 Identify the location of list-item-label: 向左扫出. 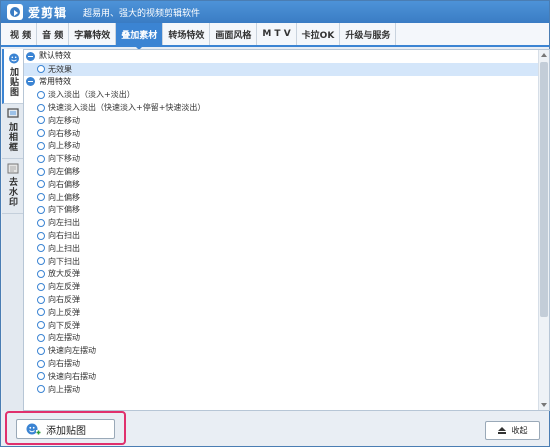
(64, 223).